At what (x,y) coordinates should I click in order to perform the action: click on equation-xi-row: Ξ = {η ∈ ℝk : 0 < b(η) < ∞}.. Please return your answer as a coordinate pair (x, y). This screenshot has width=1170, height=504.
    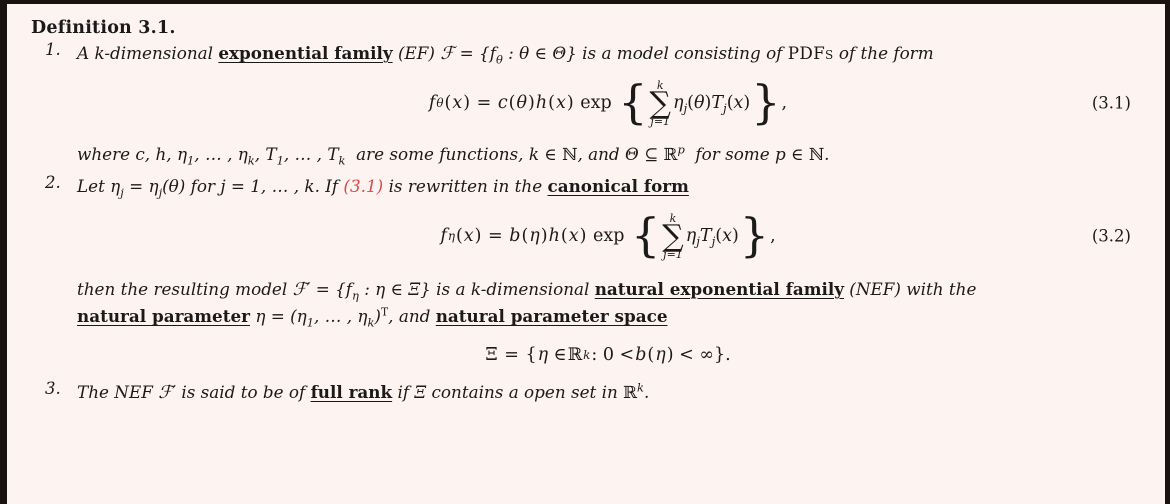
    Looking at the image, I should click on (608, 355).